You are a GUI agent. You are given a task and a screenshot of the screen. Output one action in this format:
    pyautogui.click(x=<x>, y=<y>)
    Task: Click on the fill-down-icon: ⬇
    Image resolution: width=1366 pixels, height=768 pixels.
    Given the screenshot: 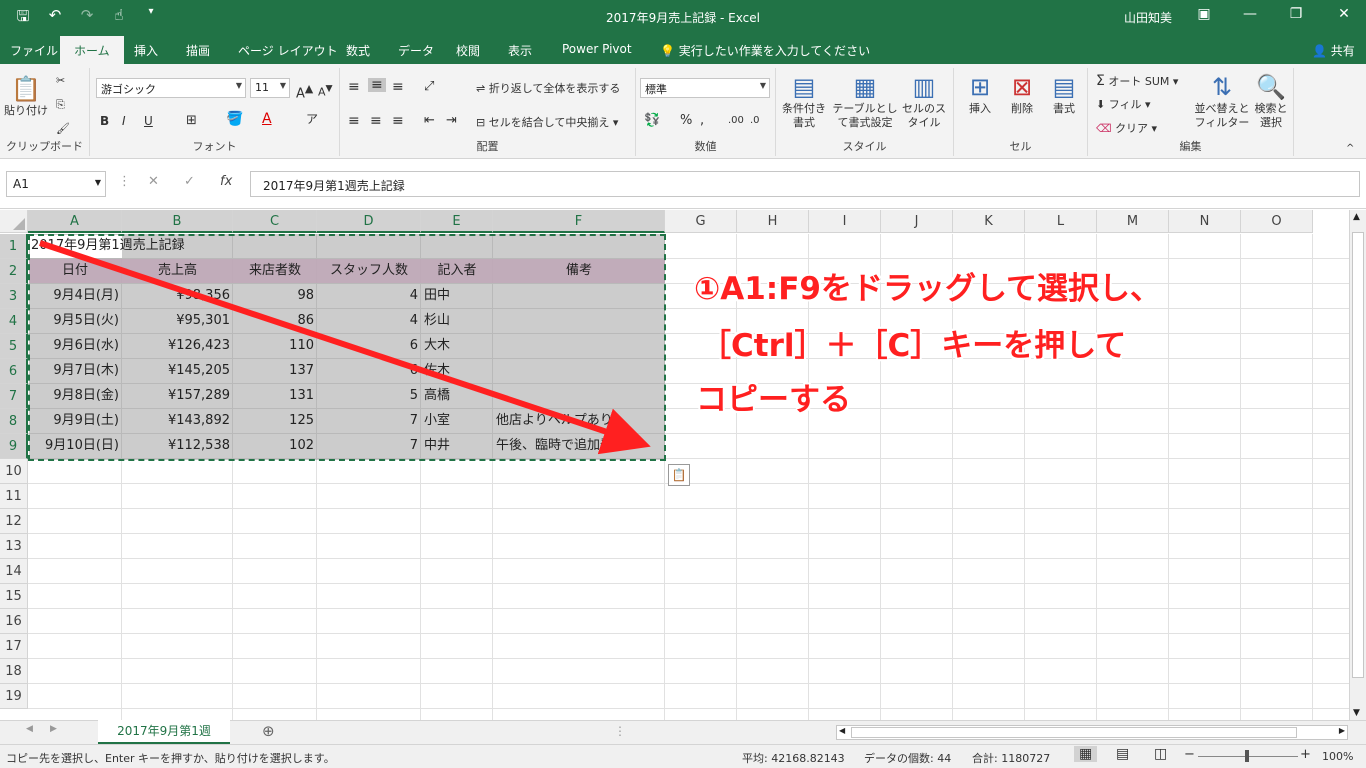 What is the action you would take?
    pyautogui.click(x=1101, y=104)
    